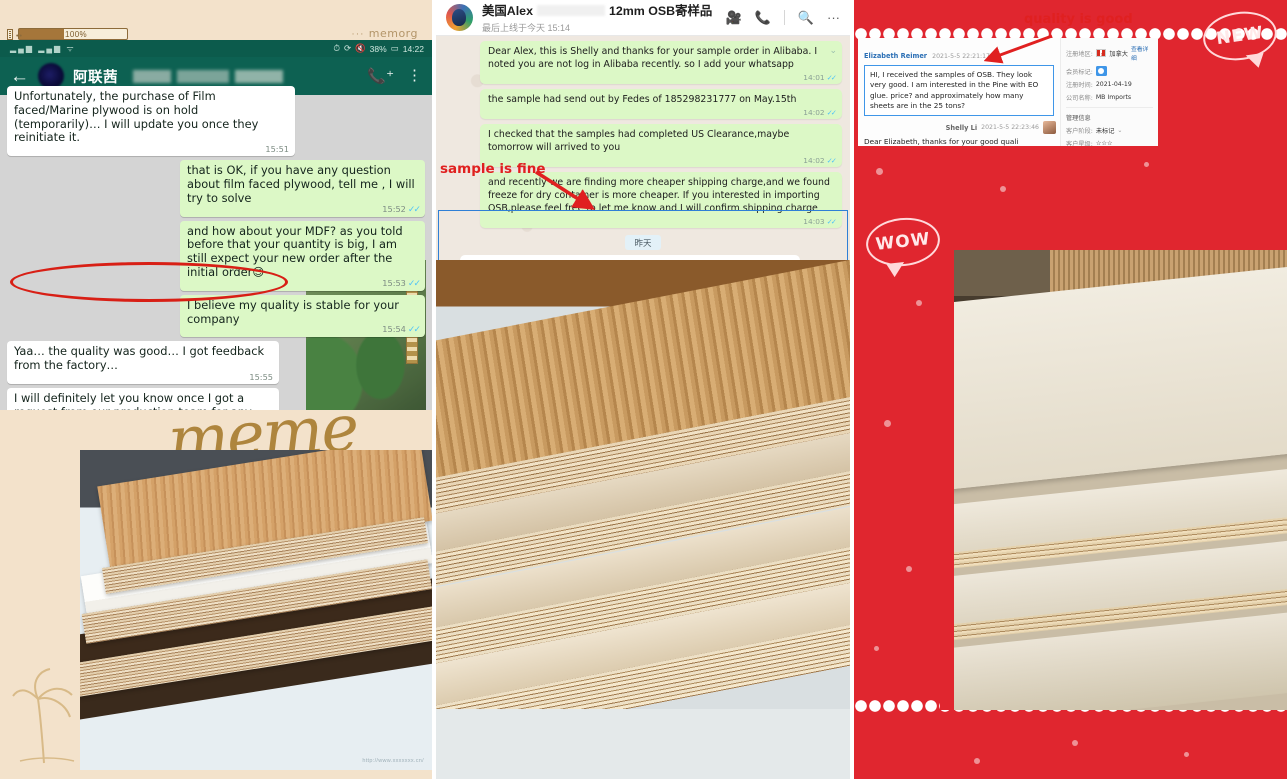  What do you see at coordinates (643, 744) in the screenshot?
I see `photo-floor` at bounding box center [643, 744].